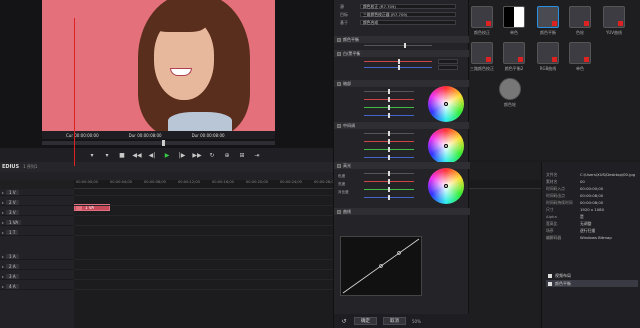 The image size is (640, 328). What do you see at coordinates (107, 155) in the screenshot?
I see `mark-out-icon: ▾` at bounding box center [107, 155].